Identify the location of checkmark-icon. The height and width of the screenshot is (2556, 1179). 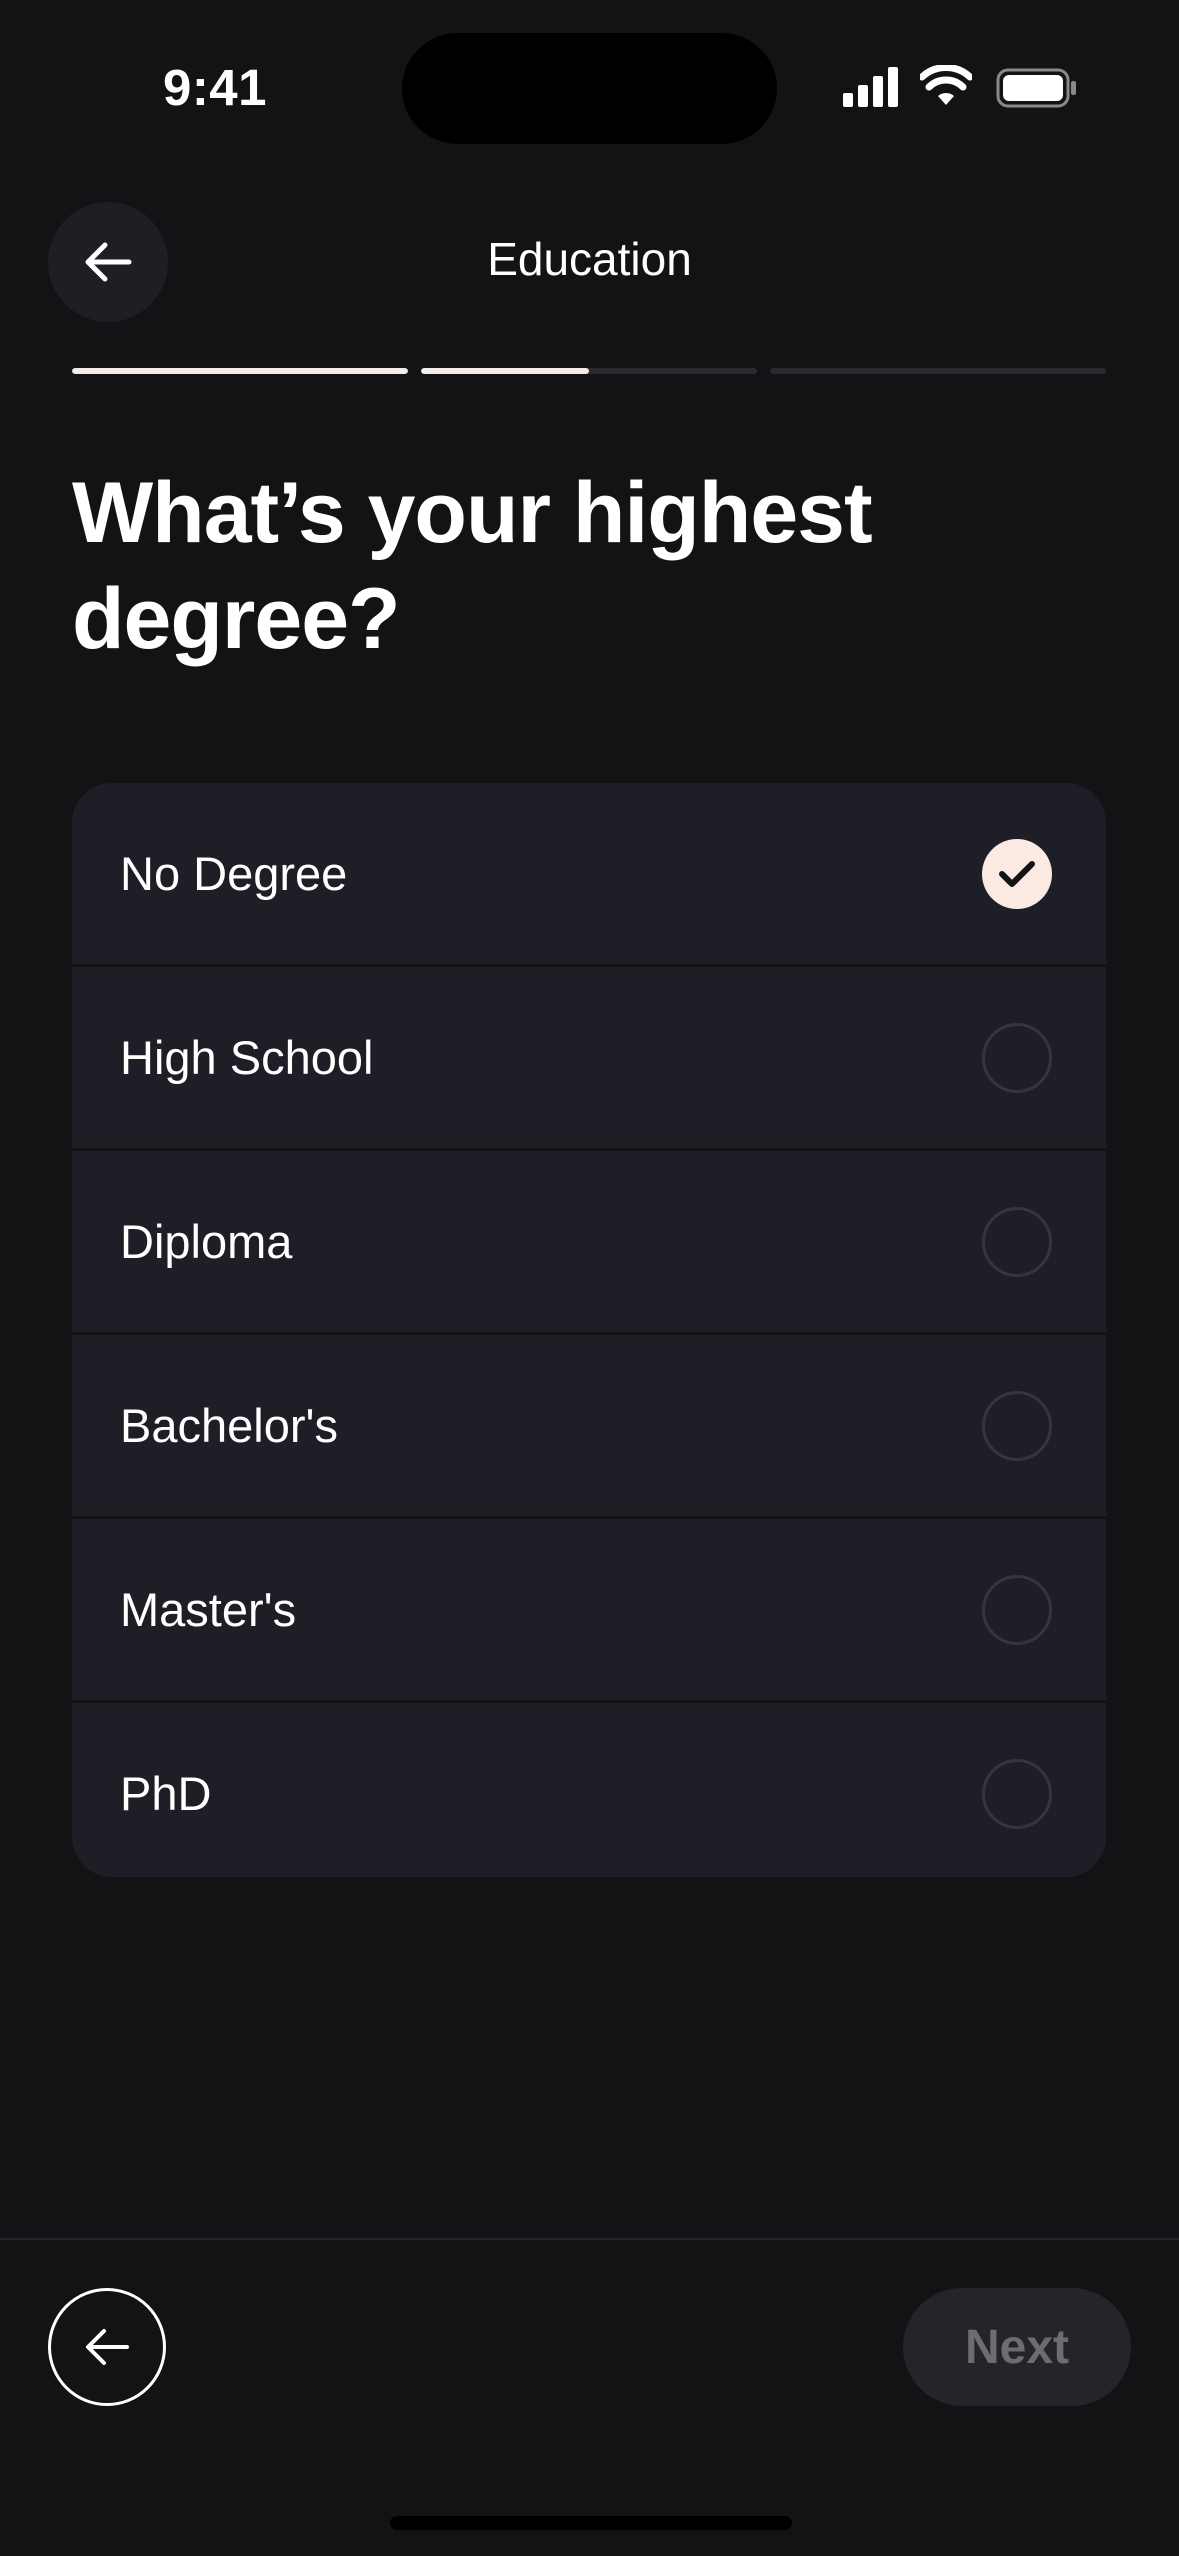
(1017, 874).